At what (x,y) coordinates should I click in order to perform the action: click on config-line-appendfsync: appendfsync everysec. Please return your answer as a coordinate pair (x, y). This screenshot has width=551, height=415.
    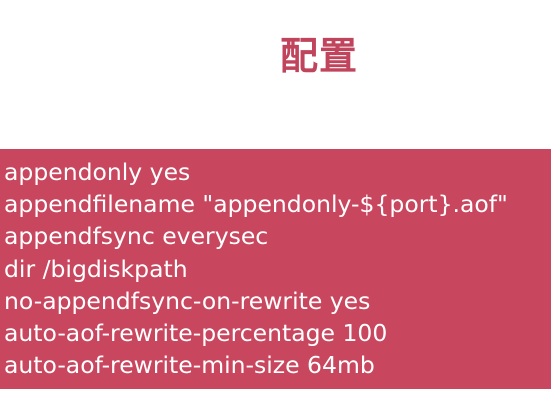
    Looking at the image, I should click on (136, 236).